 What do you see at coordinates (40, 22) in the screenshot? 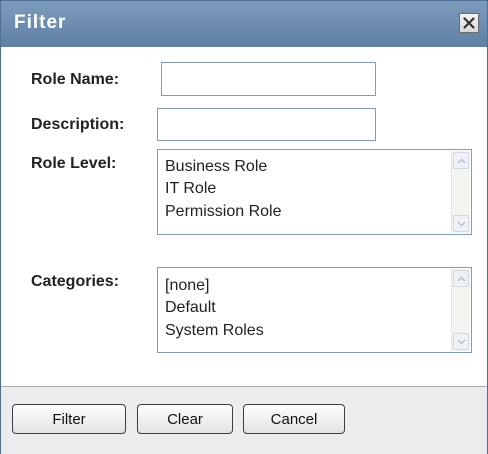
I see `dialog-title: Filter` at bounding box center [40, 22].